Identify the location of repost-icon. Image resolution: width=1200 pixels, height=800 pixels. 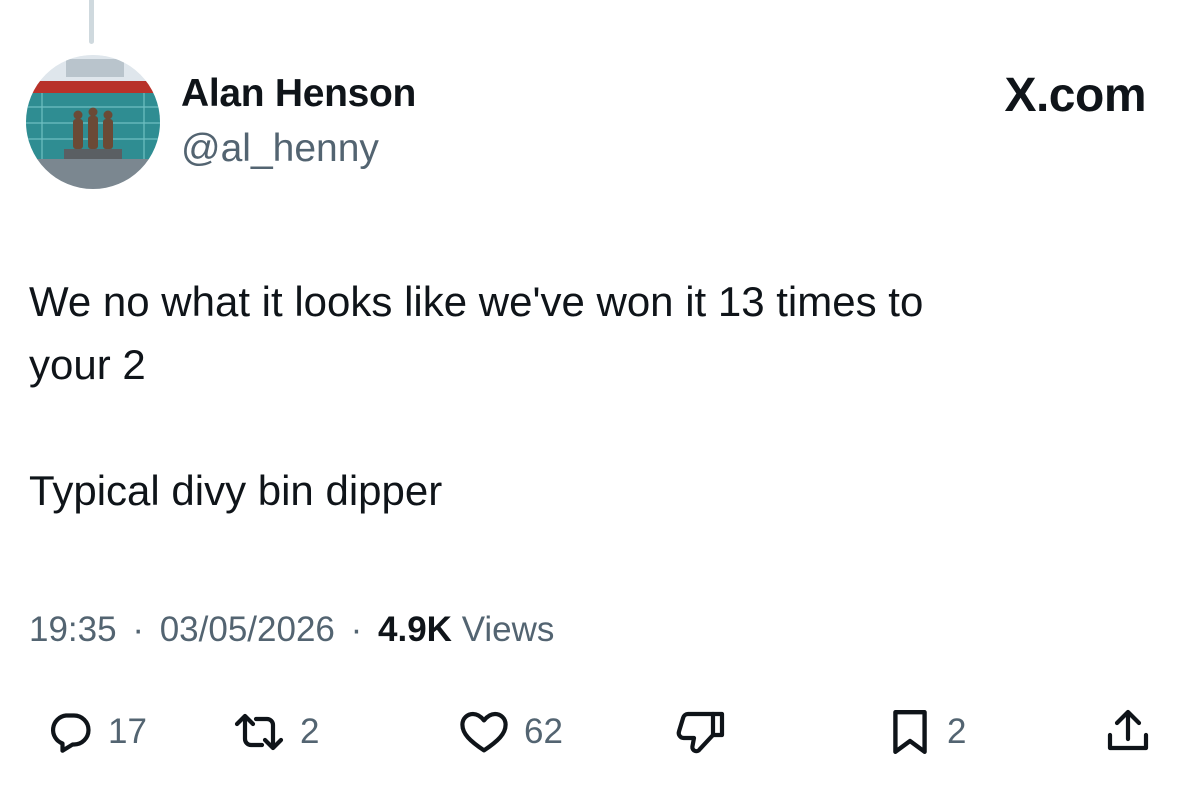
(259, 732).